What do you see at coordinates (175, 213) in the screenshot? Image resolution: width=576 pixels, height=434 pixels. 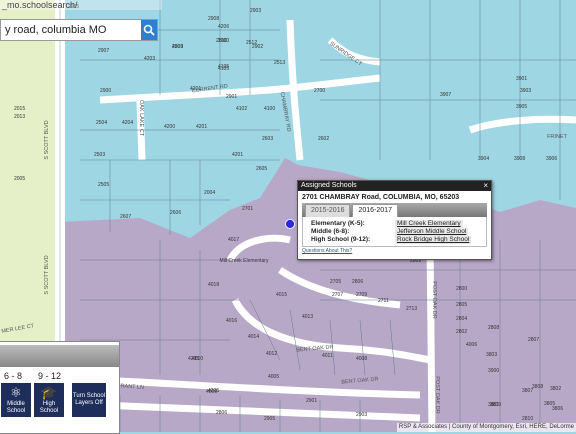 I see `parcel-number: 2606` at bounding box center [175, 213].